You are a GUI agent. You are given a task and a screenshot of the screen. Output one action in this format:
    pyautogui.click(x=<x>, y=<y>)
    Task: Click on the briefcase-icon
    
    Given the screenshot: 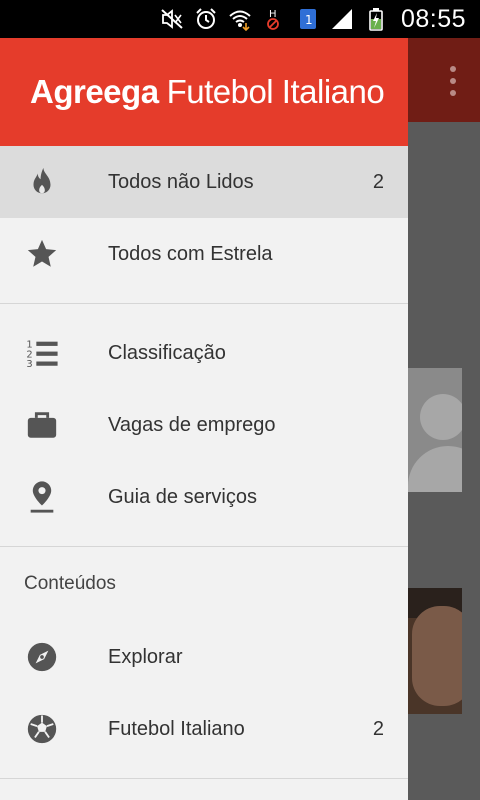 What is the action you would take?
    pyautogui.click(x=42, y=425)
    